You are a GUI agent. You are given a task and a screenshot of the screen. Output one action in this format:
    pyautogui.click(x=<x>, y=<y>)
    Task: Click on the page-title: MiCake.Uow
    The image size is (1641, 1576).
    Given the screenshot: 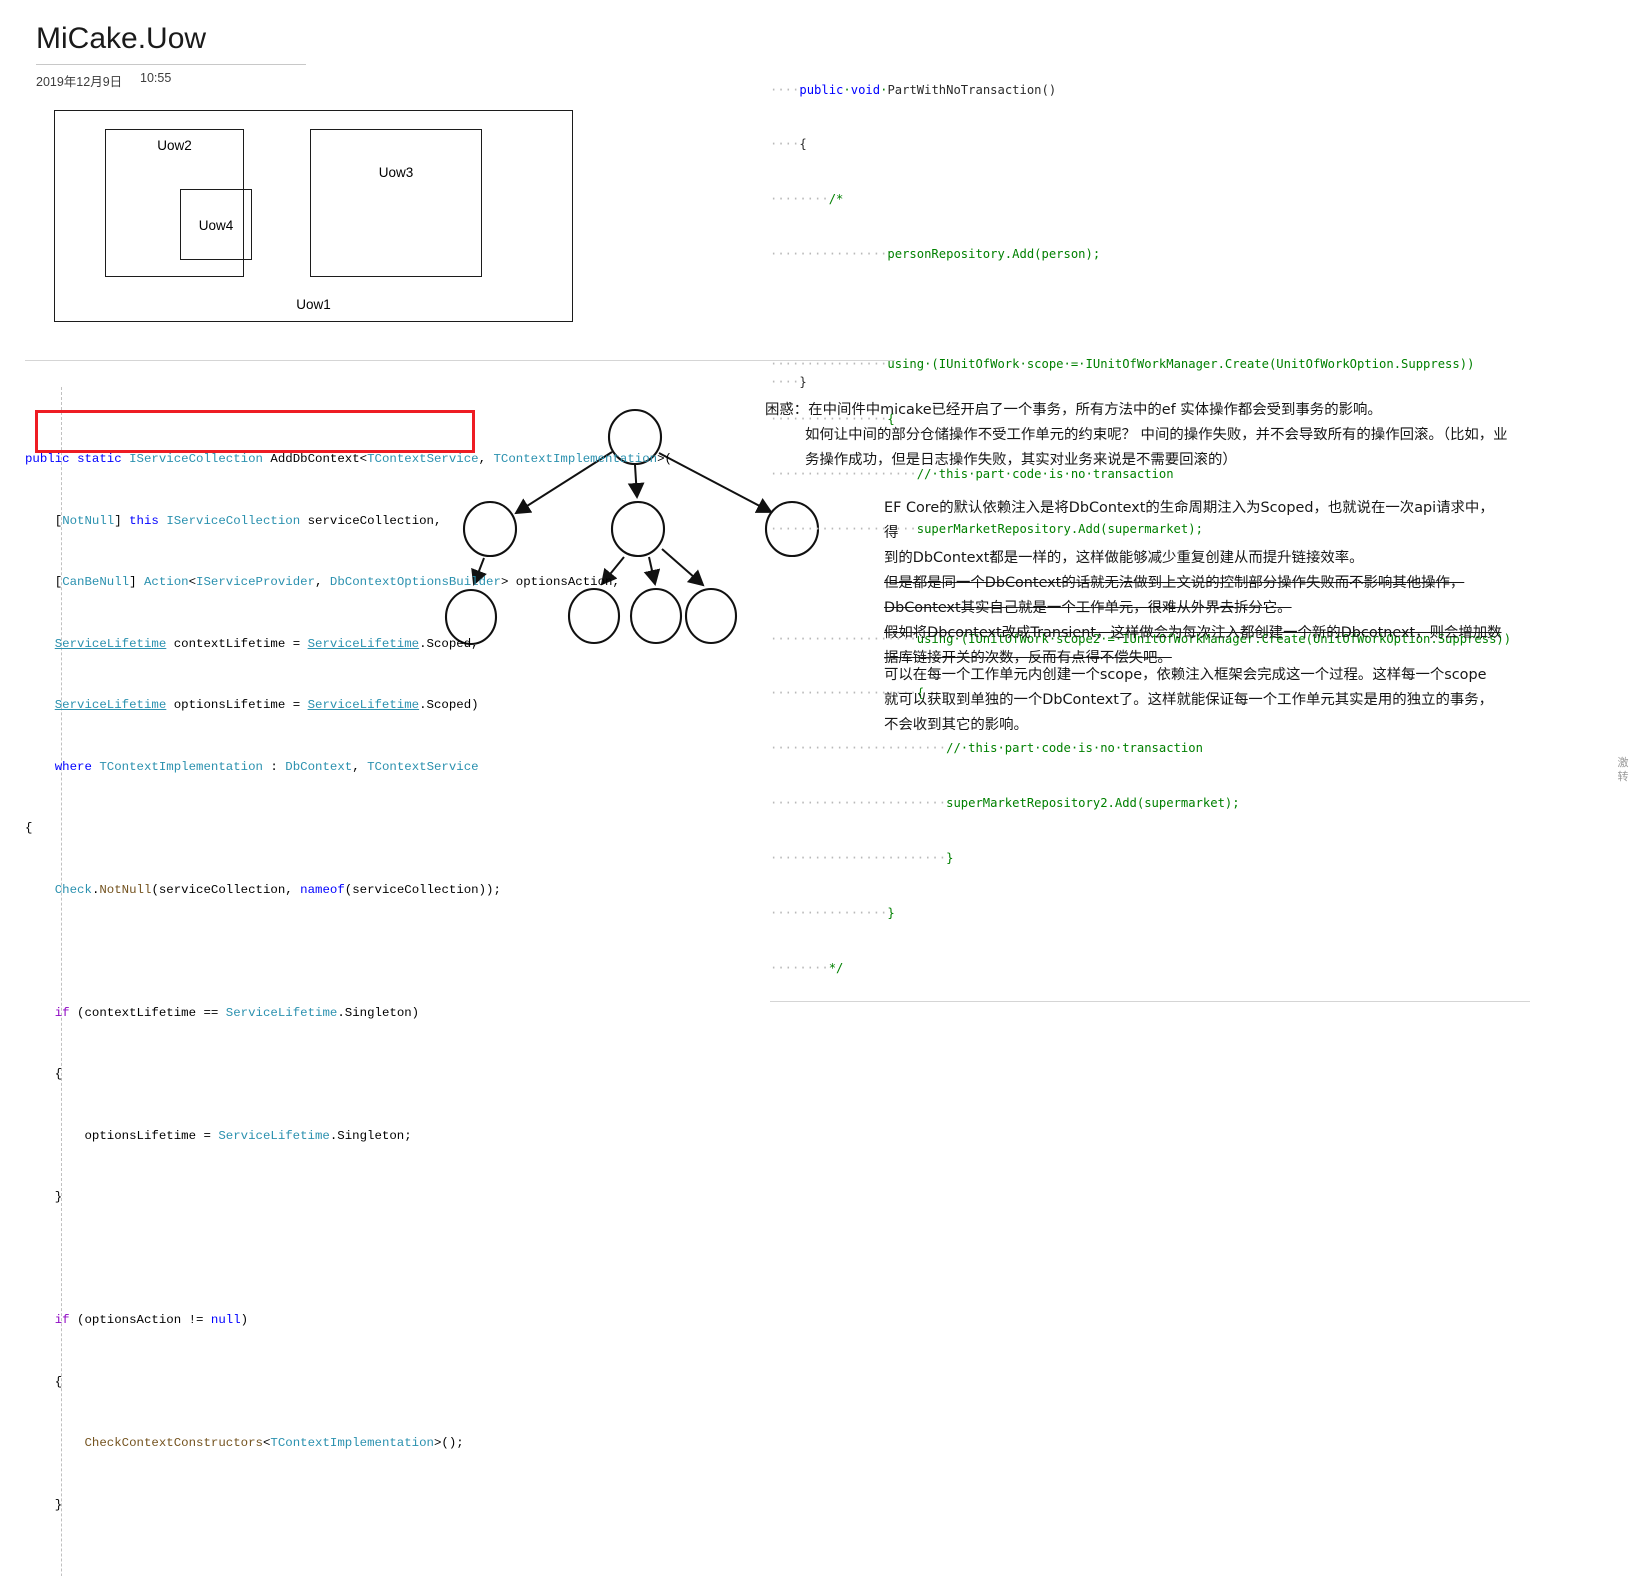 What is the action you would take?
    pyautogui.click(x=121, y=38)
    